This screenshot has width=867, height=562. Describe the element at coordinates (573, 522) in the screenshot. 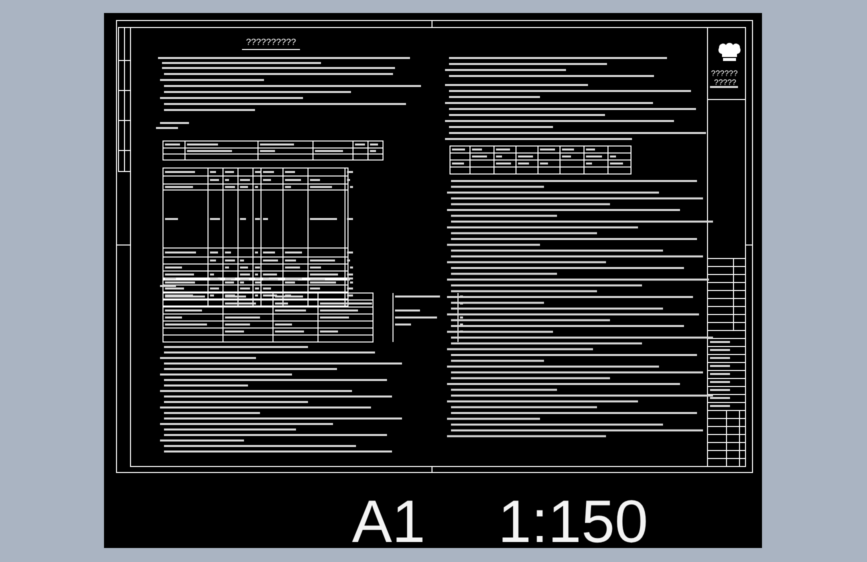

I see `scale-label: 1:150` at that location.